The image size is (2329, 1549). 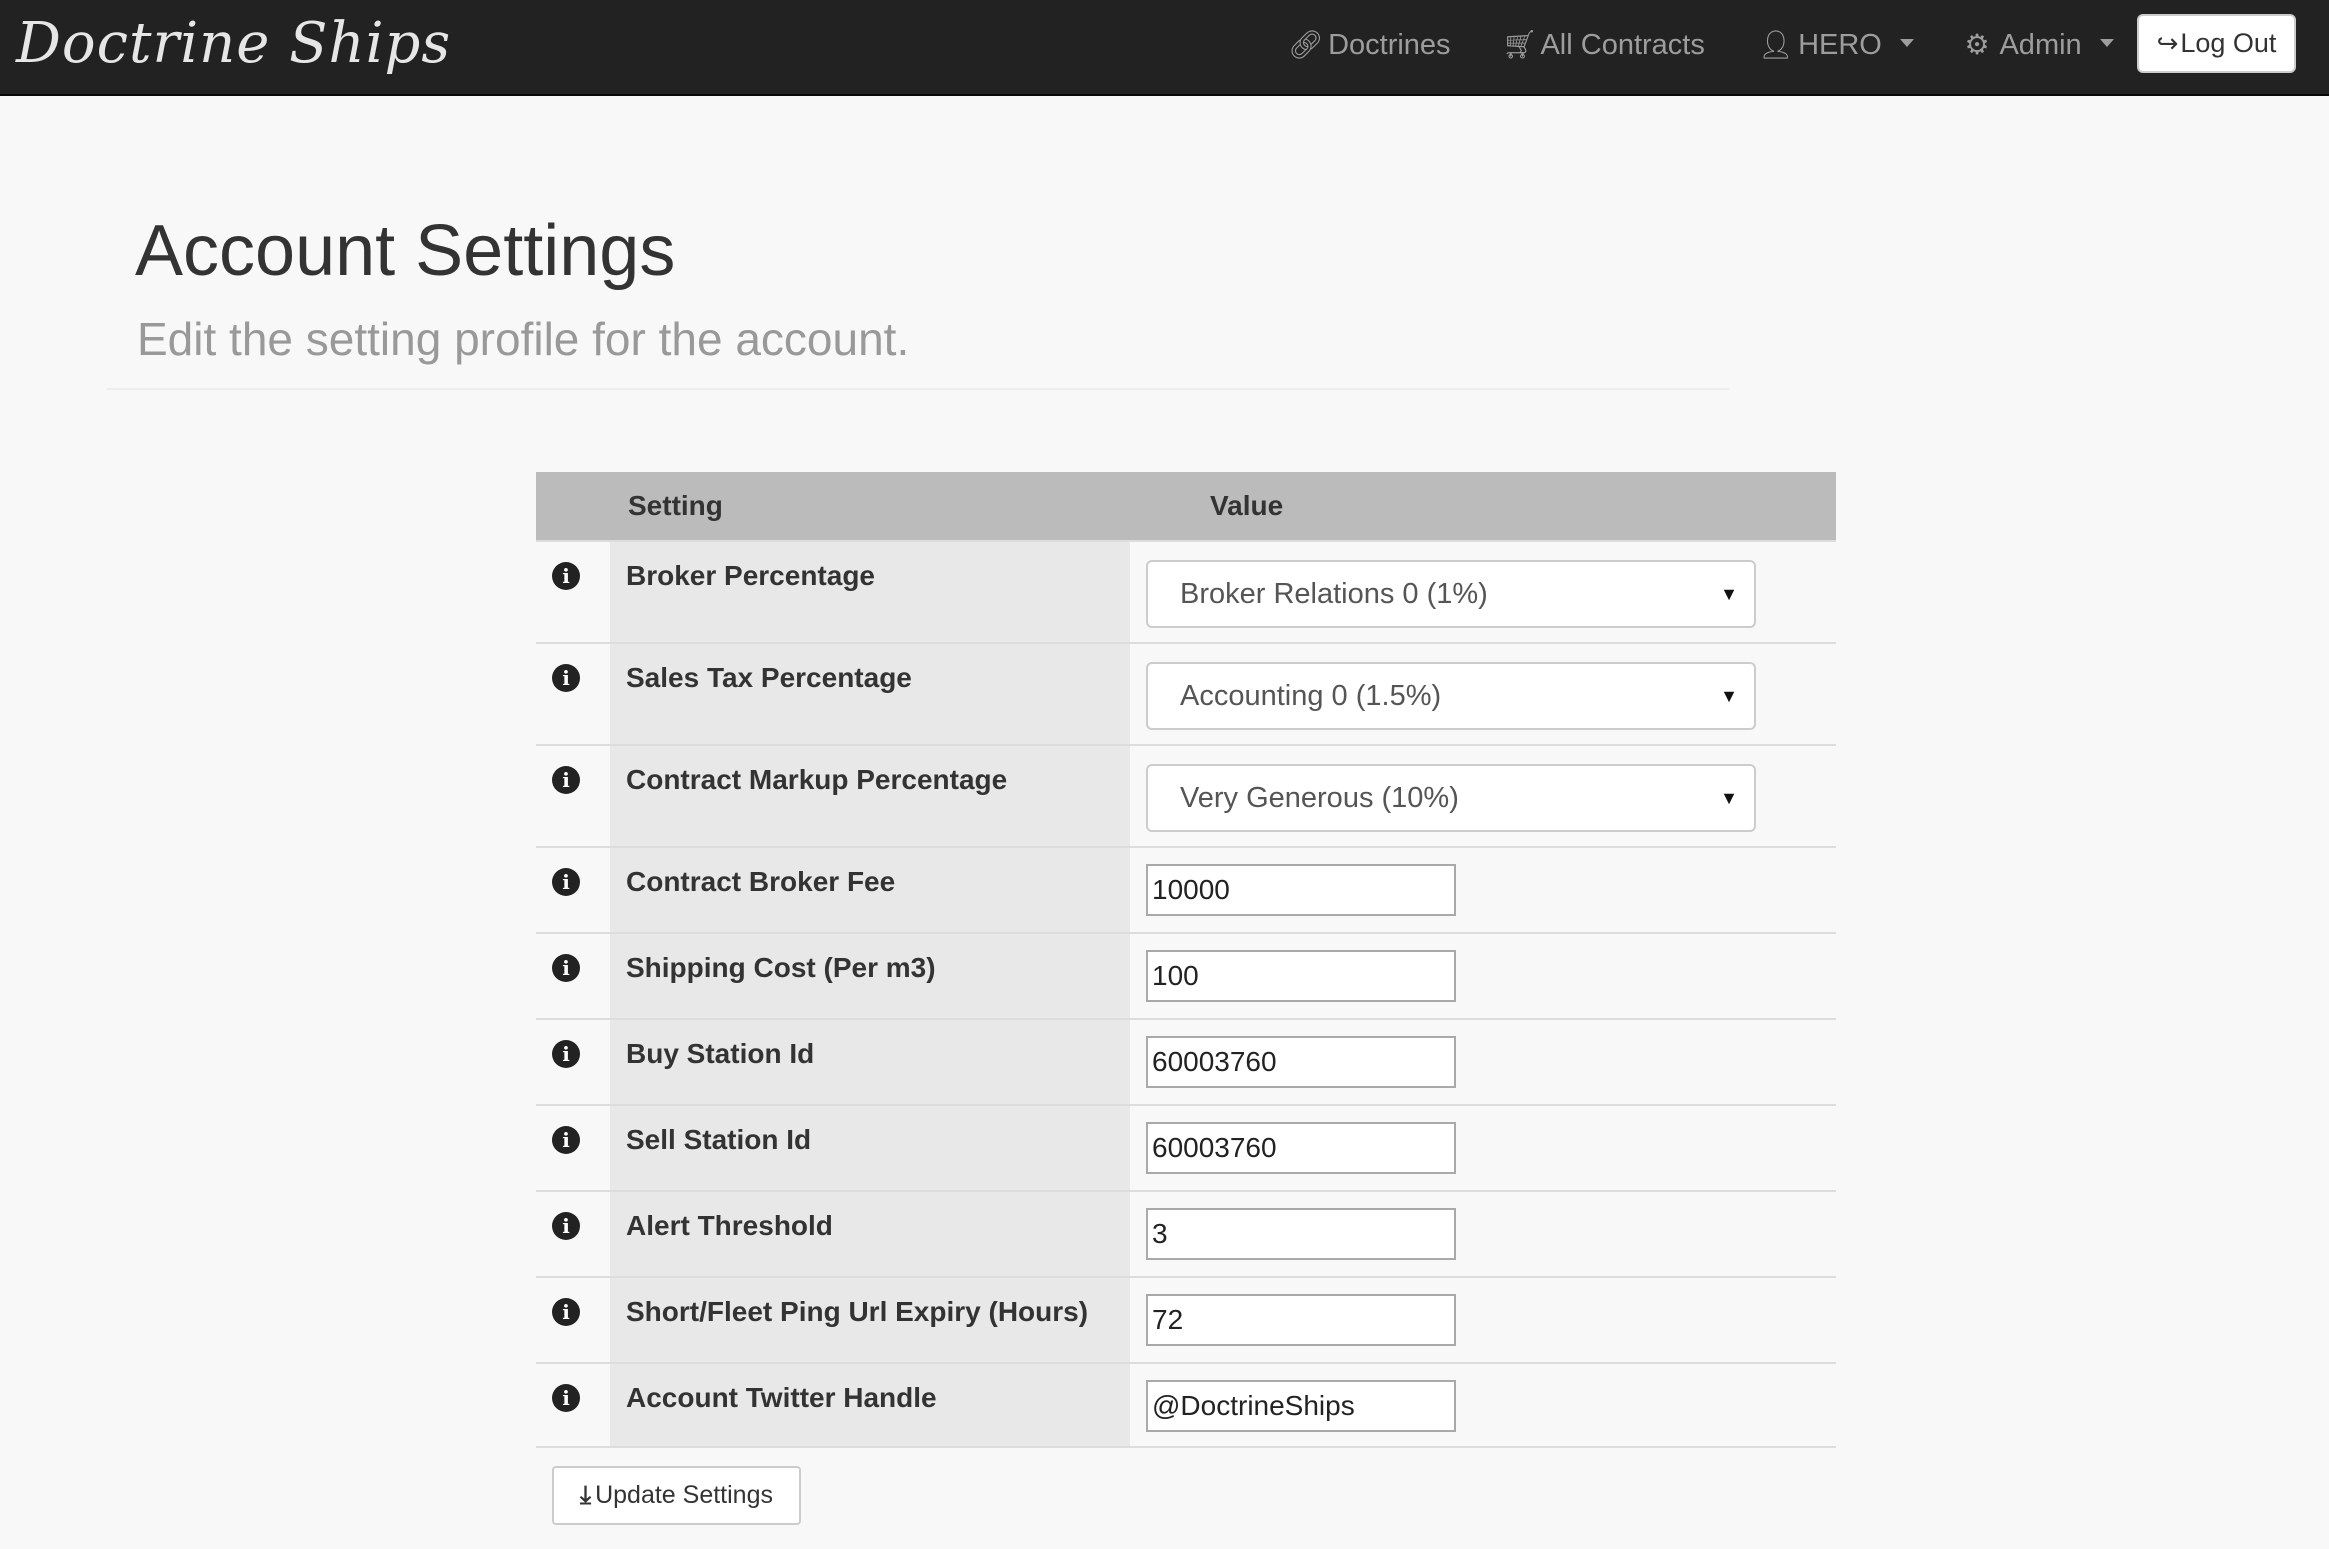 What do you see at coordinates (870, 796) in the screenshot?
I see `setting-label: Contract Markup Percentage` at bounding box center [870, 796].